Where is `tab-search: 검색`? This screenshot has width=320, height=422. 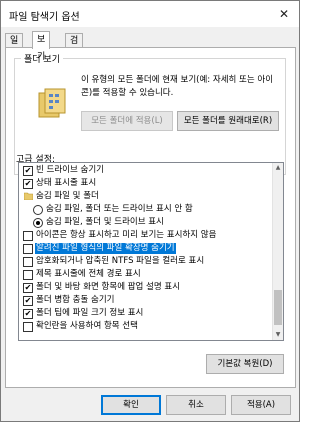
tab-search: 검색 is located at coordinates (74, 46).